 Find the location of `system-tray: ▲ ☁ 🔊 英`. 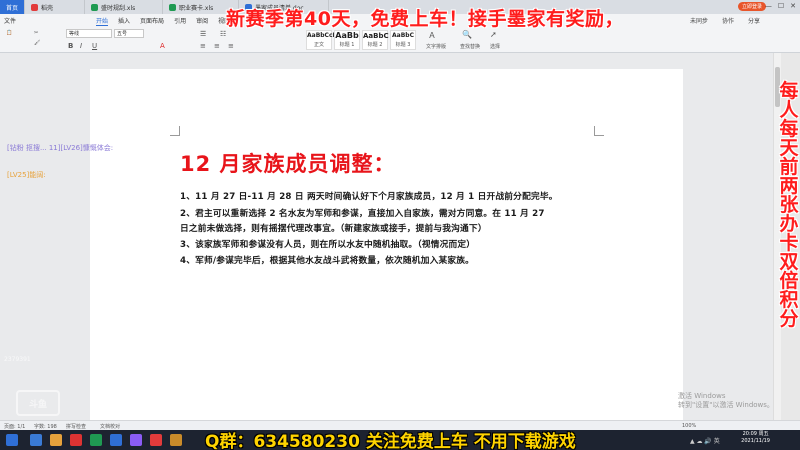

system-tray: ▲ ☁ 🔊 英 is located at coordinates (705, 440).